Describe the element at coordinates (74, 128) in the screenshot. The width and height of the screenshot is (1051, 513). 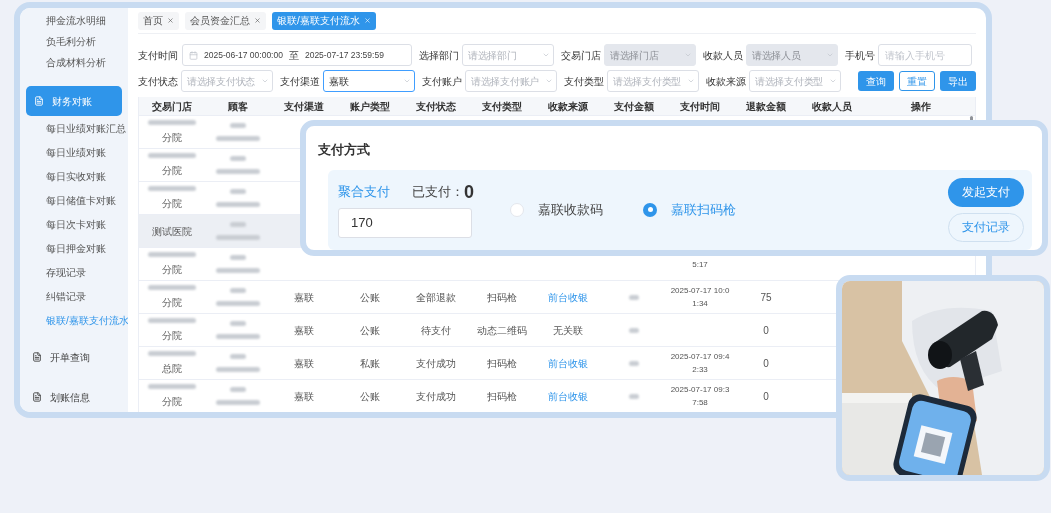
I see `sidebar-item: 每日业绩对账汇总` at that location.